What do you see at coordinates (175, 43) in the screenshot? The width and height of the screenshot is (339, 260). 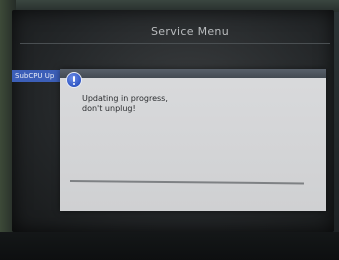 I see `title-divider` at bounding box center [175, 43].